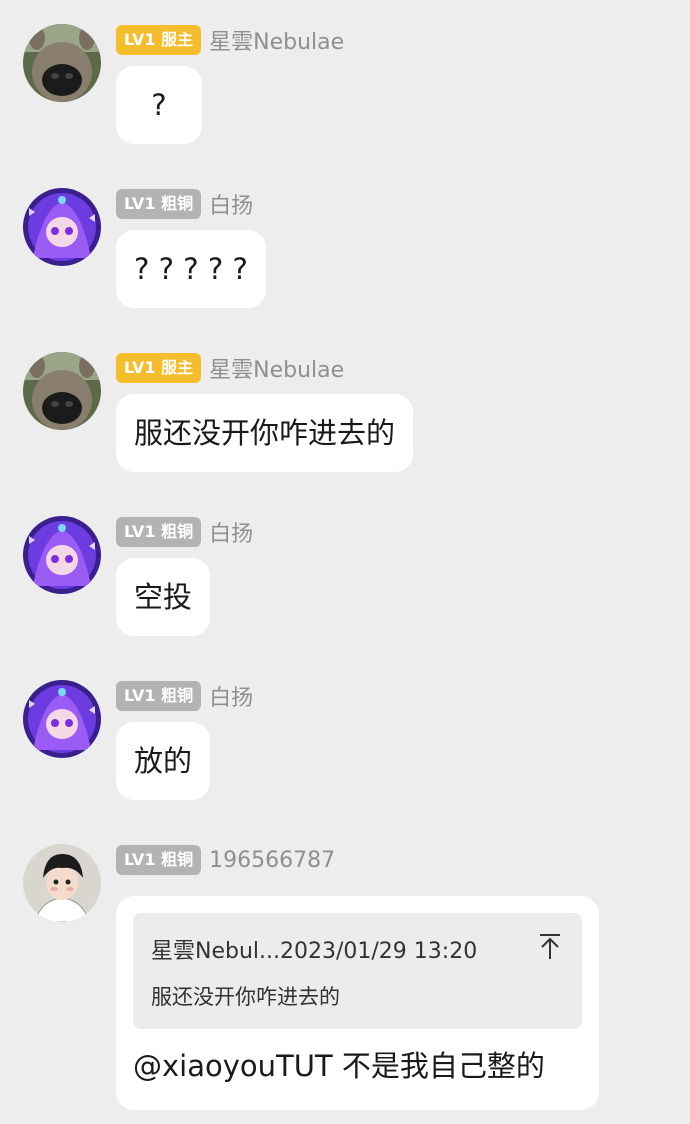 The image size is (690, 1124). I want to click on message-bubble: 放的, so click(163, 761).